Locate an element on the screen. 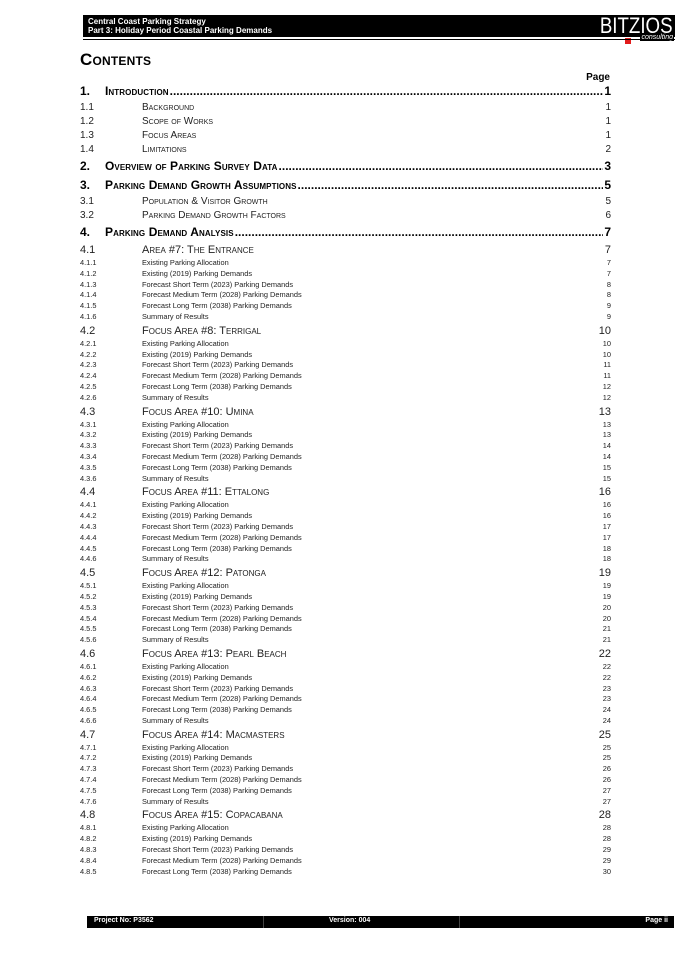 The image size is (675, 955). toc-entry-page: 15 is located at coordinates (607, 468).